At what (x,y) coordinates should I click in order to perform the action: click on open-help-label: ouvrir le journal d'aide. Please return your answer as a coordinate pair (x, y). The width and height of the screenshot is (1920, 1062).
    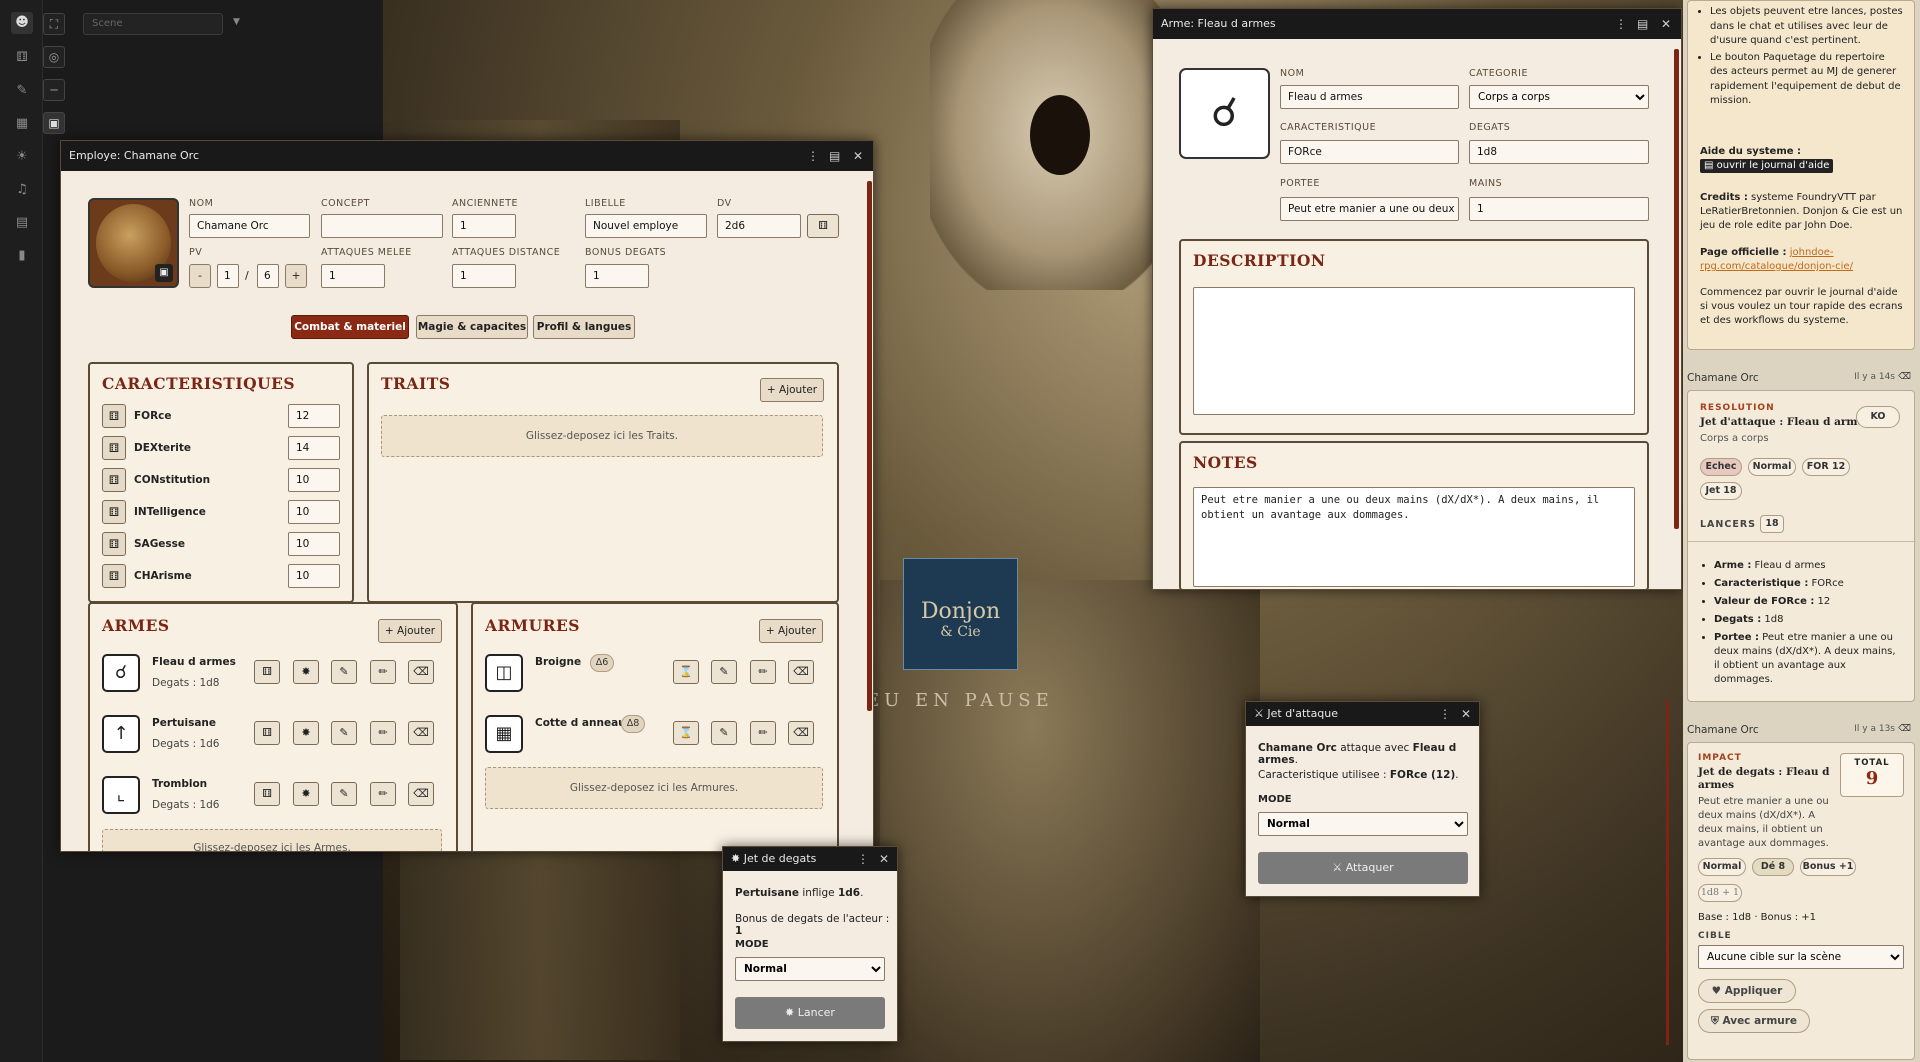
    Looking at the image, I should click on (1773, 165).